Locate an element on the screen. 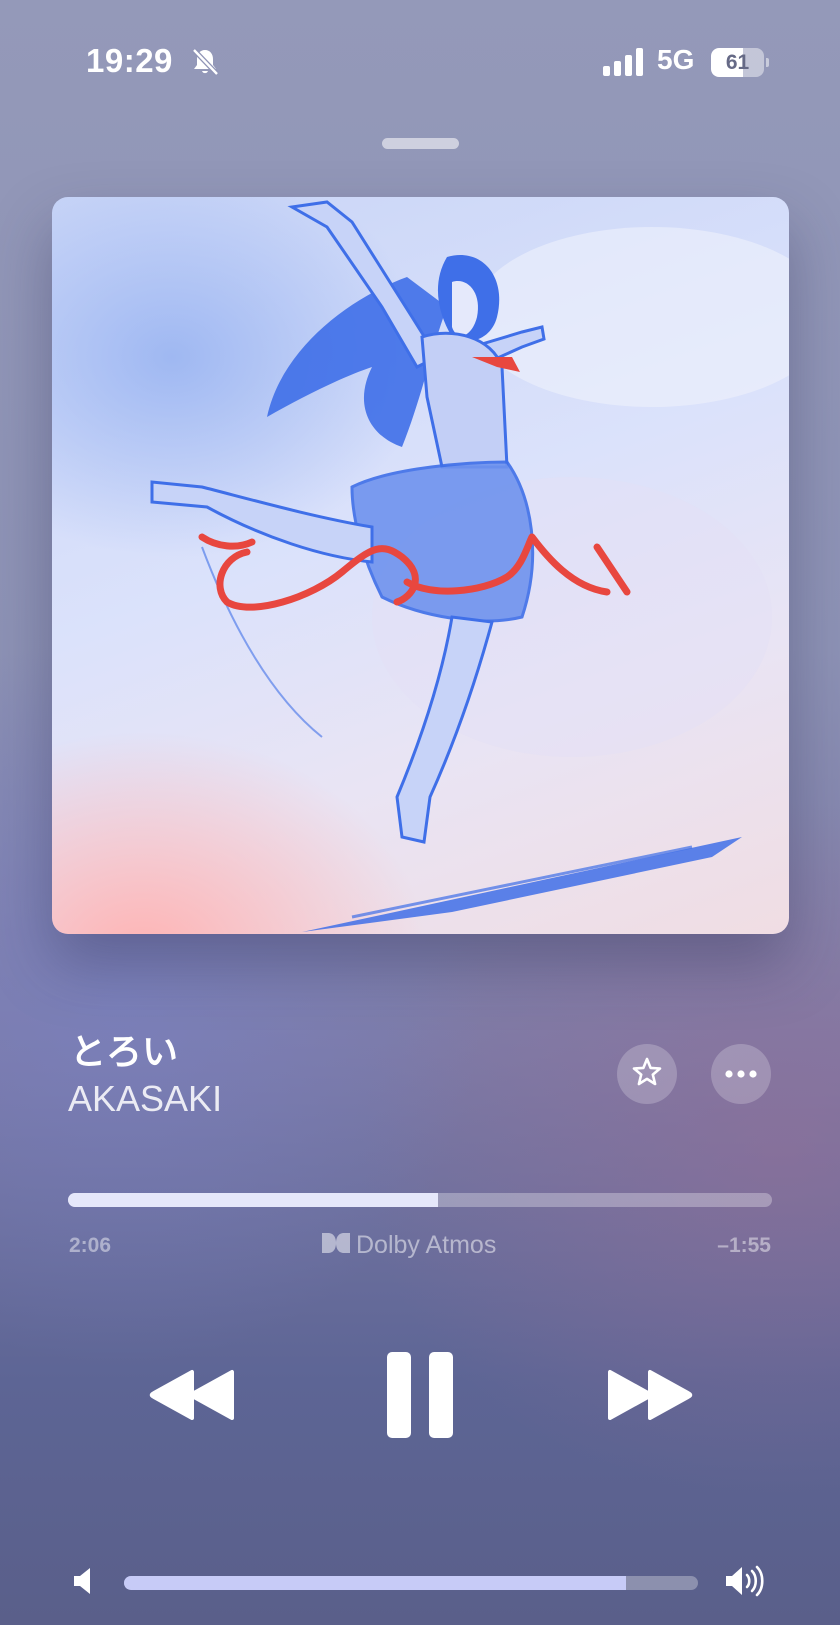  song-artist: AKASAKI is located at coordinates (145, 1099).